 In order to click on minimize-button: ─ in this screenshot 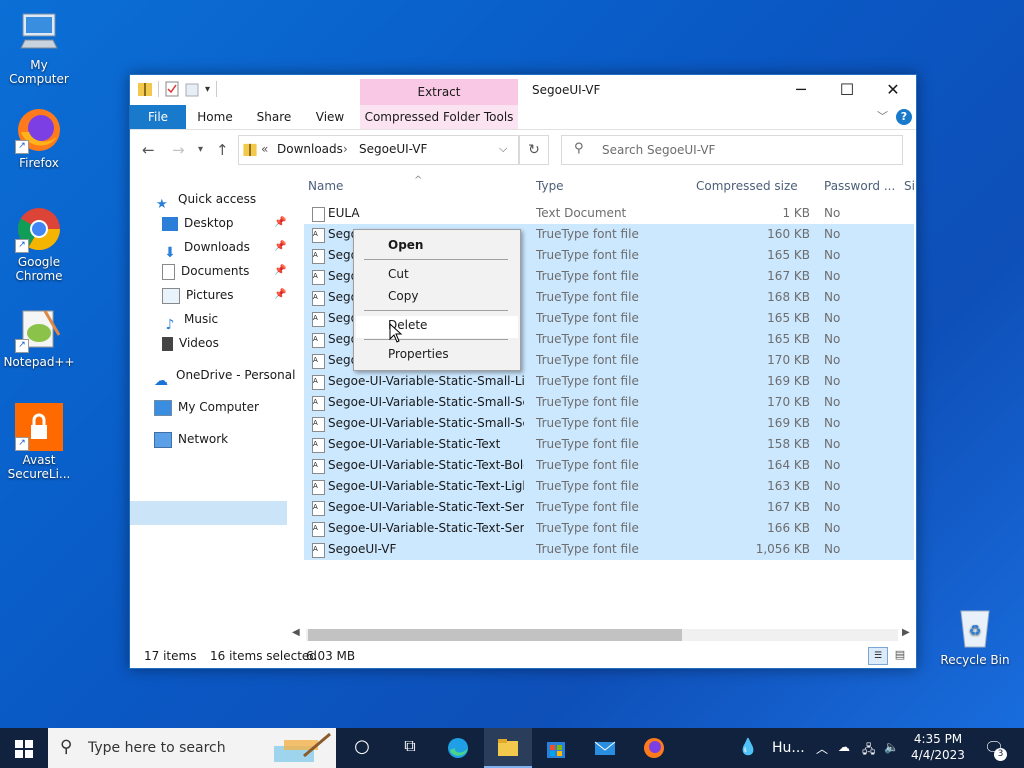, I will do `click(801, 90)`.